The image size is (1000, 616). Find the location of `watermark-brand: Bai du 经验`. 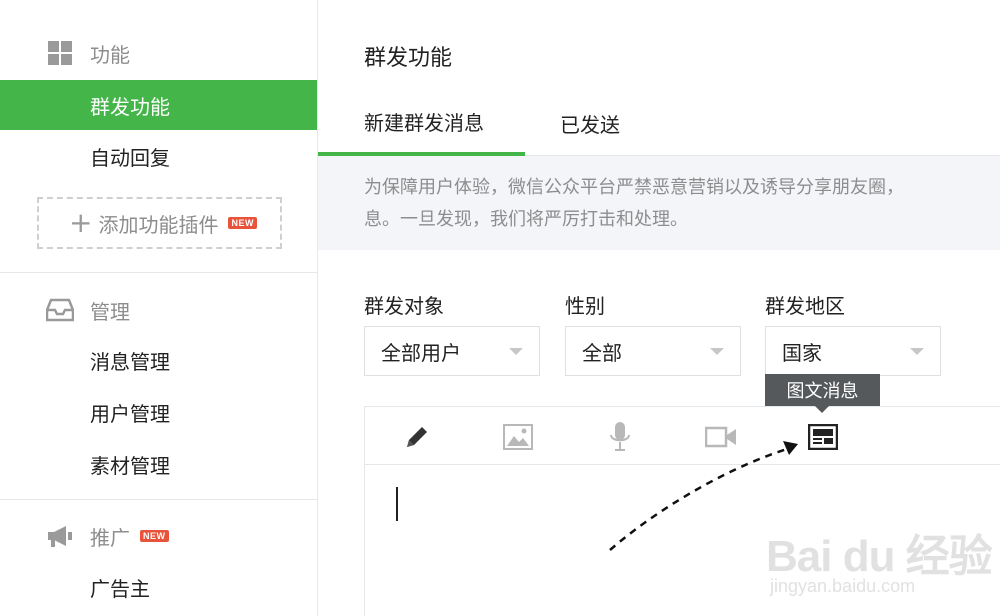

watermark-brand: Bai du 经验 is located at coordinates (879, 556).